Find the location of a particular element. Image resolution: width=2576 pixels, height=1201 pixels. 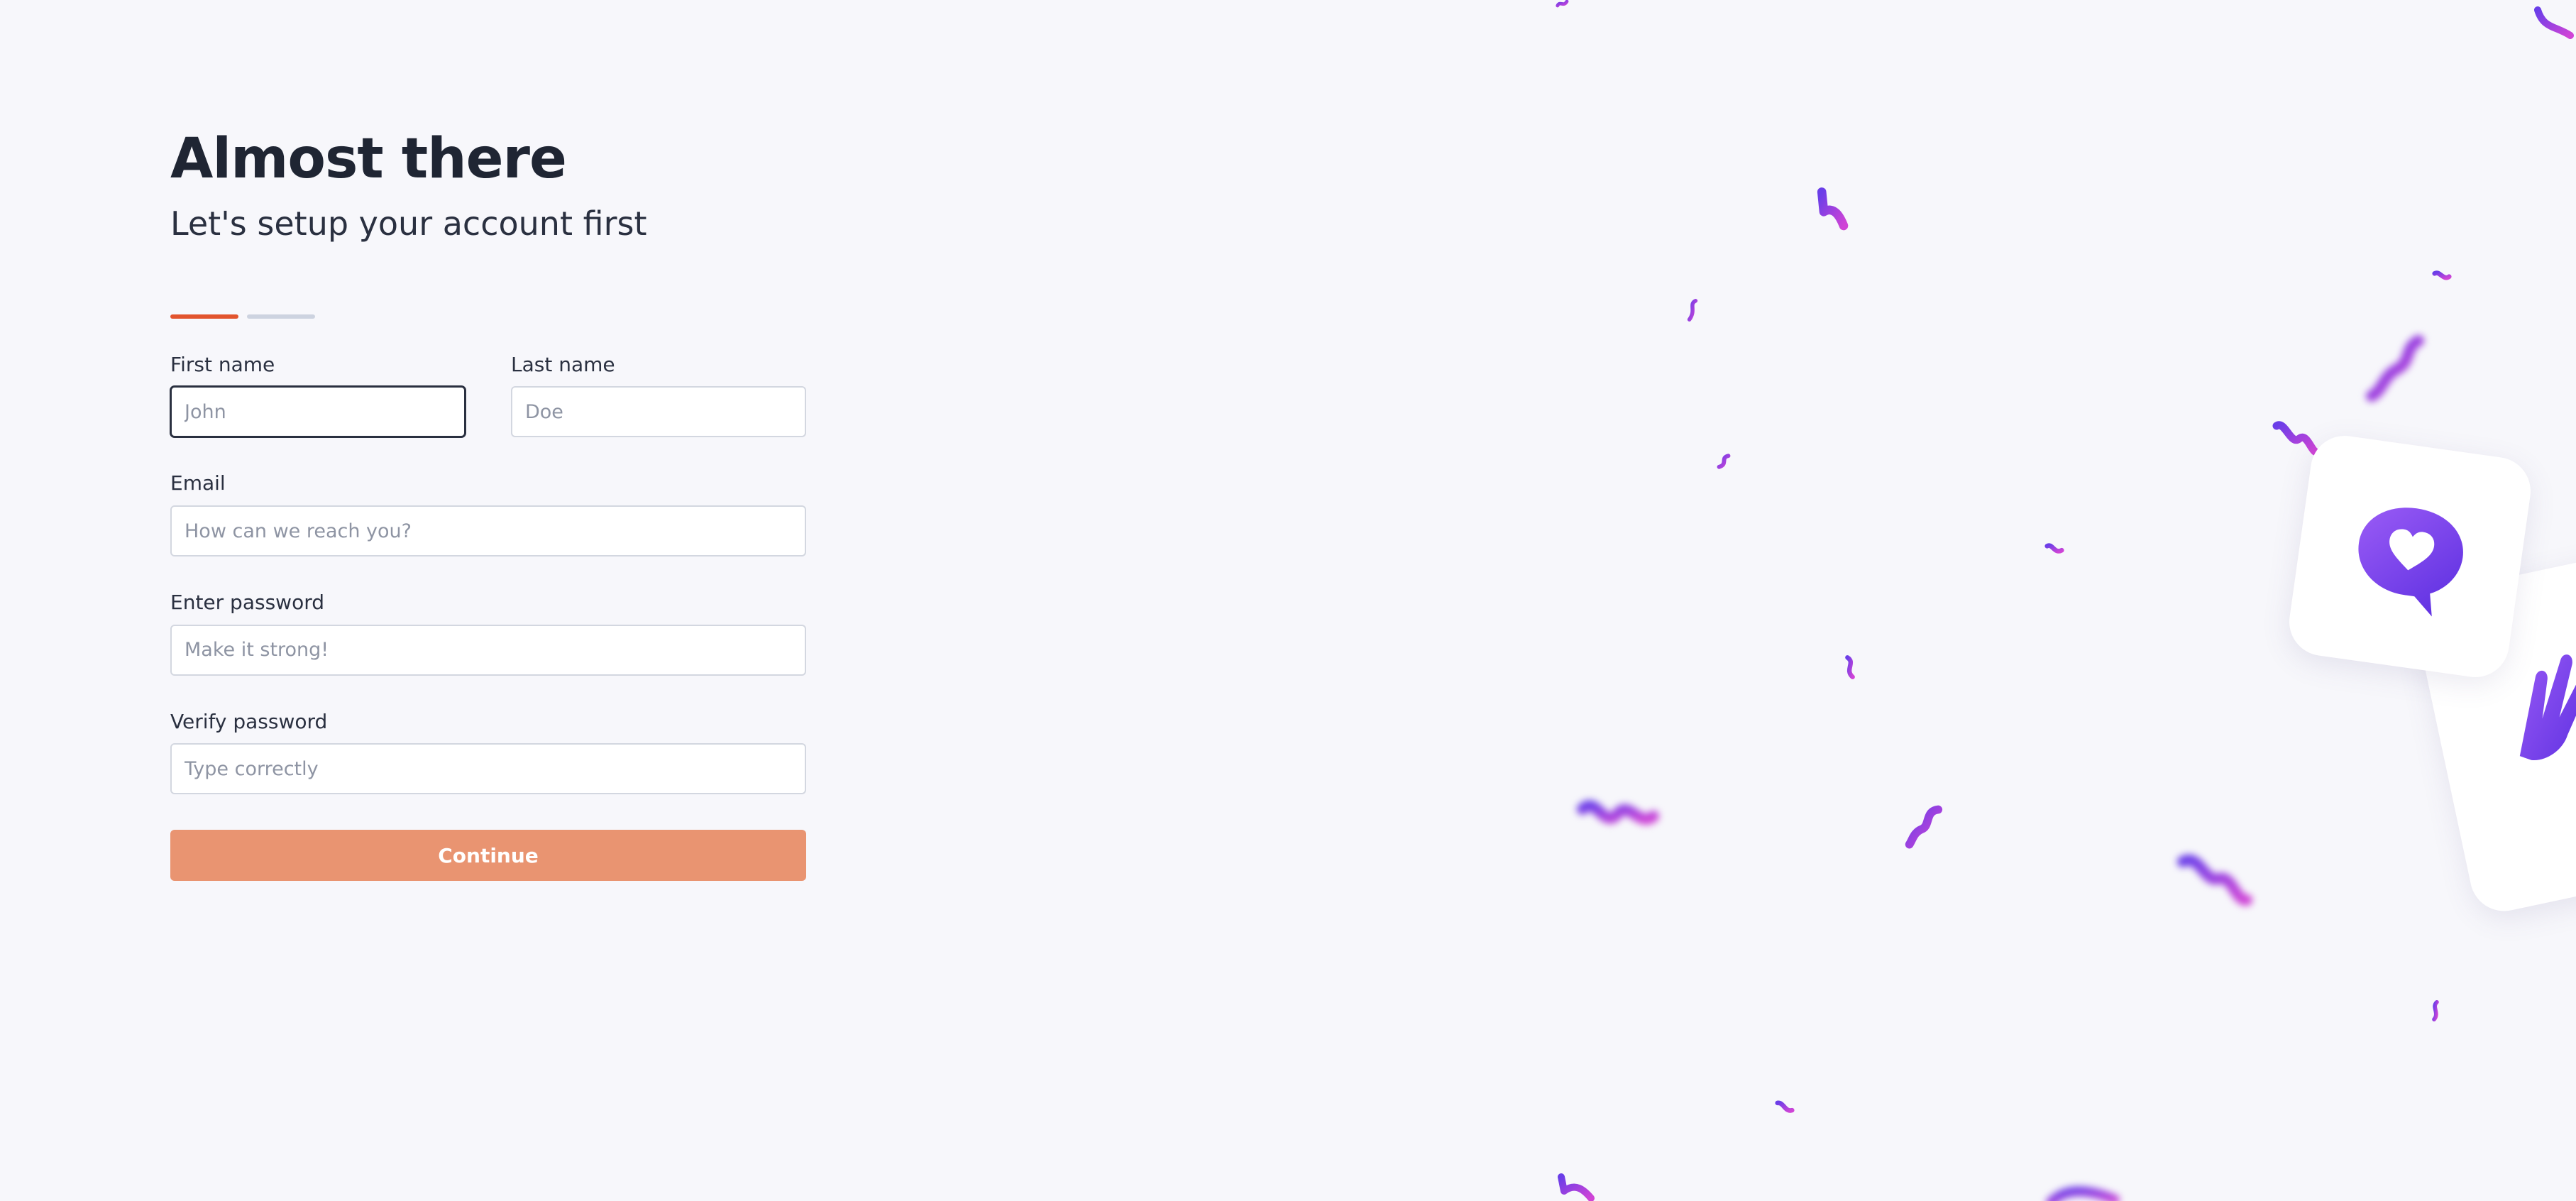

verify-password-field is located at coordinates (488, 769).